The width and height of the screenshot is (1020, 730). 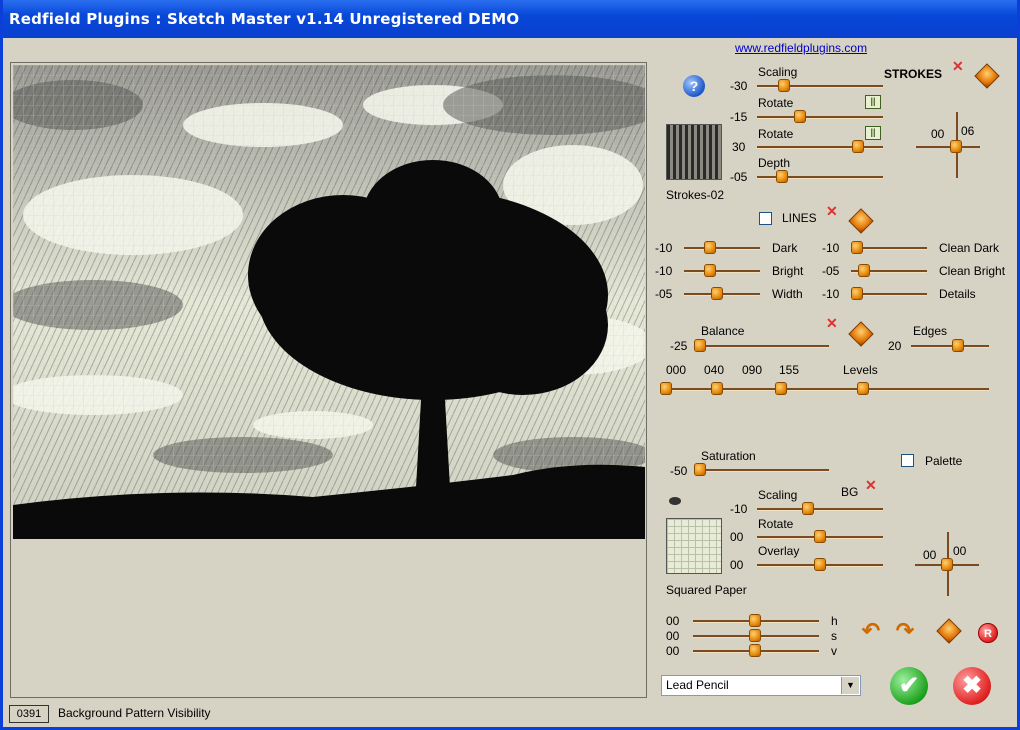 I want to click on bg-rotate-value: 00, so click(x=737, y=537).